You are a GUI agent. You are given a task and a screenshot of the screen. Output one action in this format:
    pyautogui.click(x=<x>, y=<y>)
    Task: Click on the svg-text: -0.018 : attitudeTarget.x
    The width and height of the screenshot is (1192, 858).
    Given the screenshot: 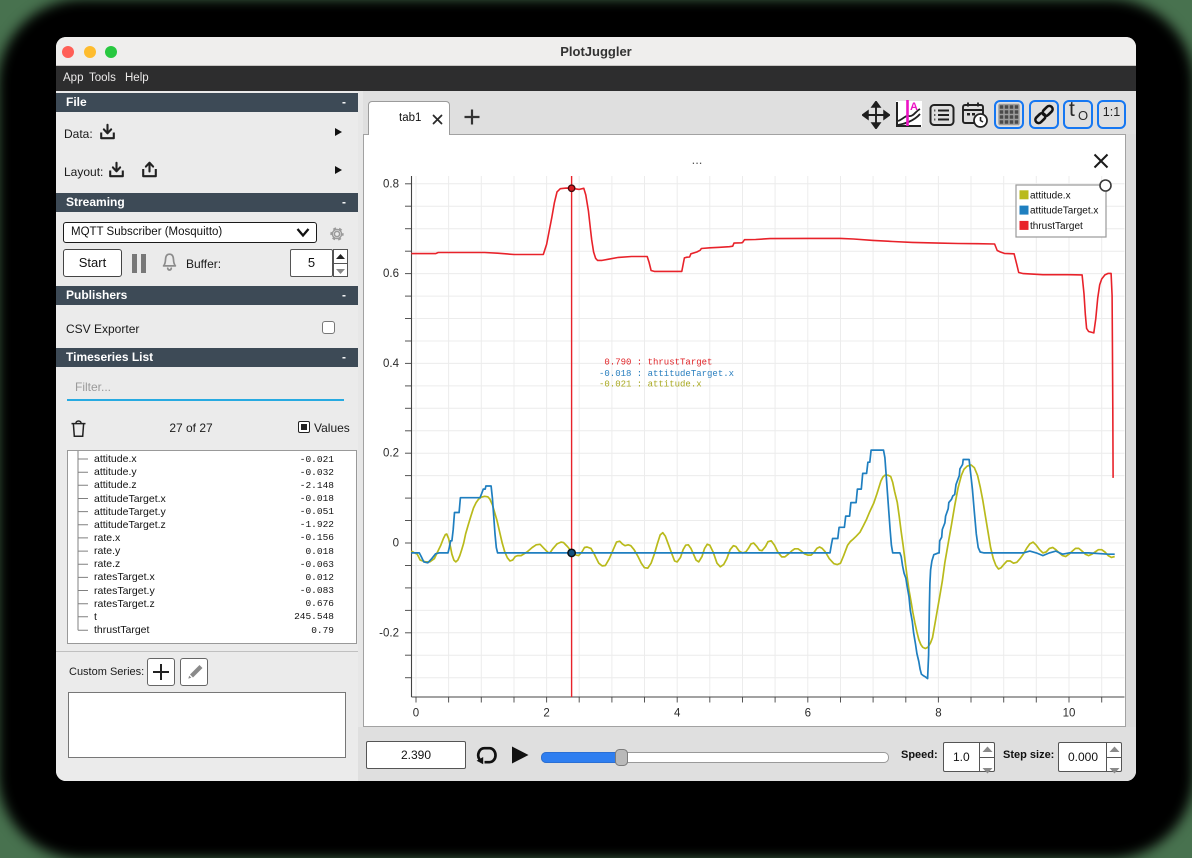 What is the action you would take?
    pyautogui.click(x=666, y=374)
    